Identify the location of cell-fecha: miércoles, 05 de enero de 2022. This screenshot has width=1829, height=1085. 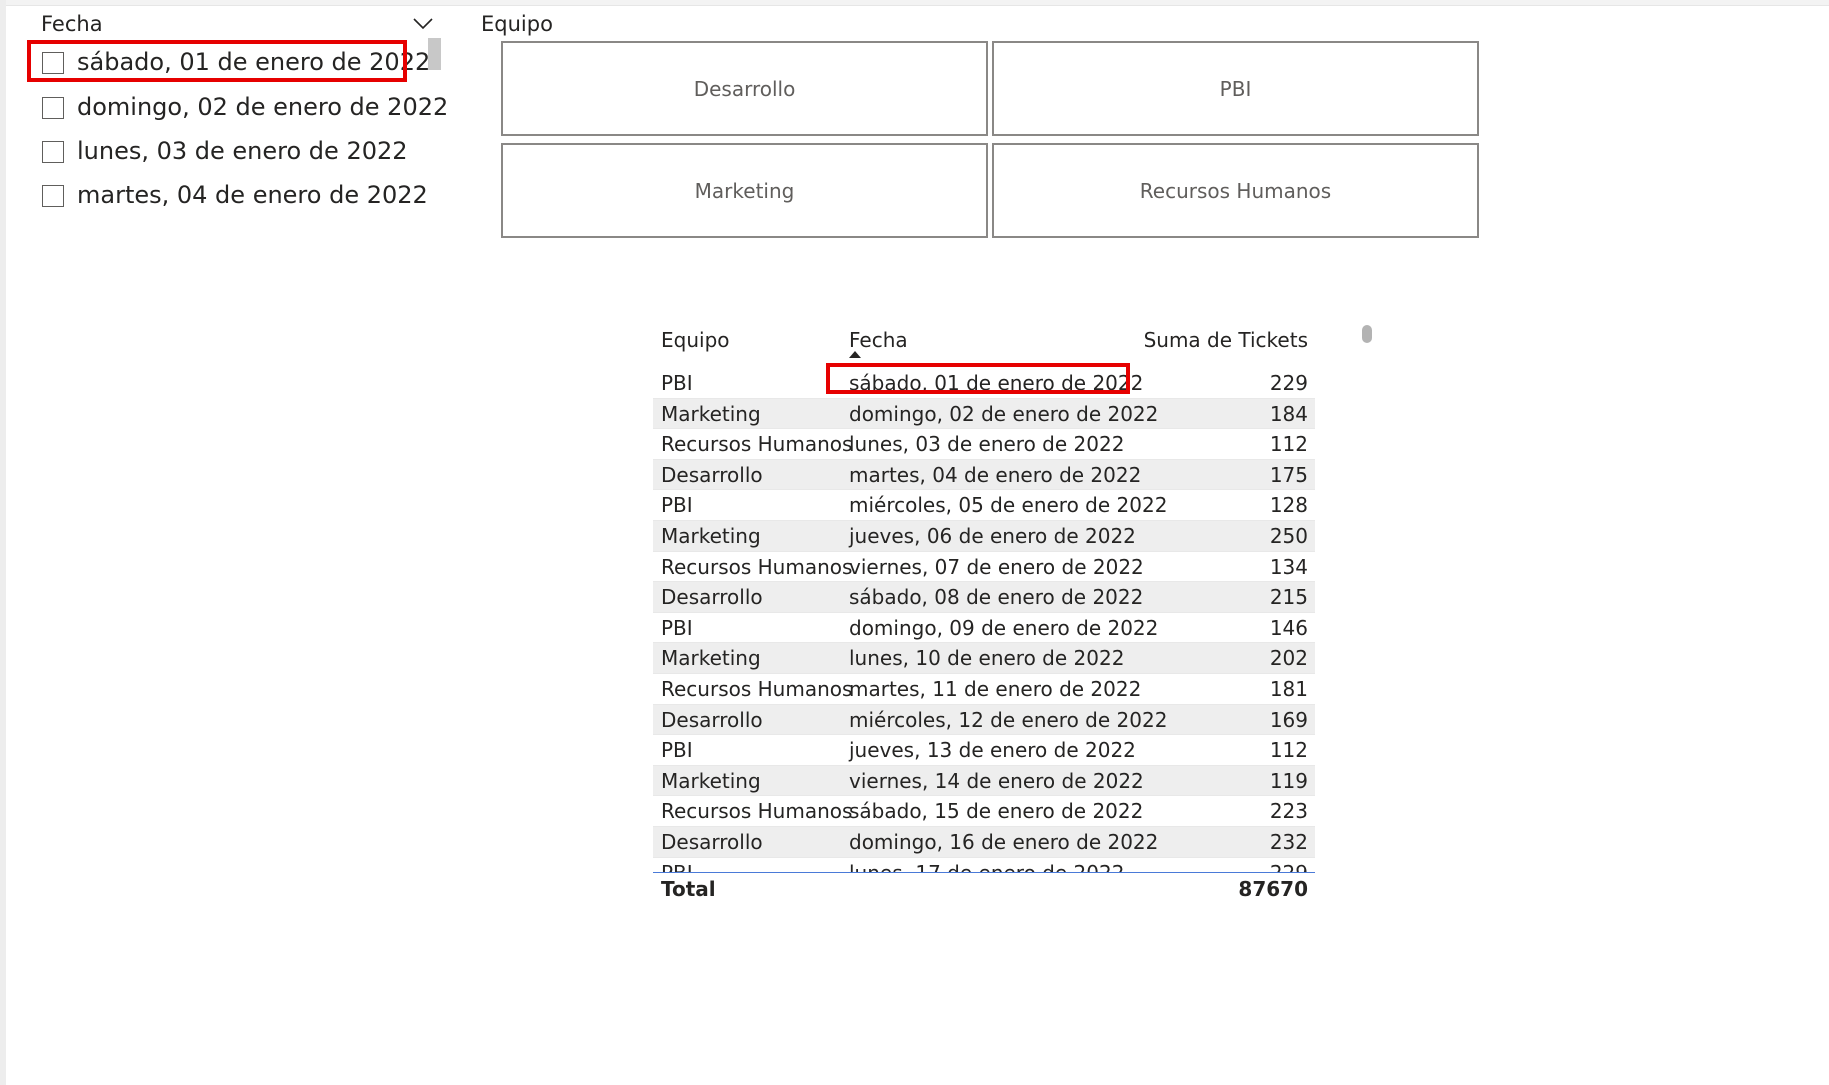
(1008, 505).